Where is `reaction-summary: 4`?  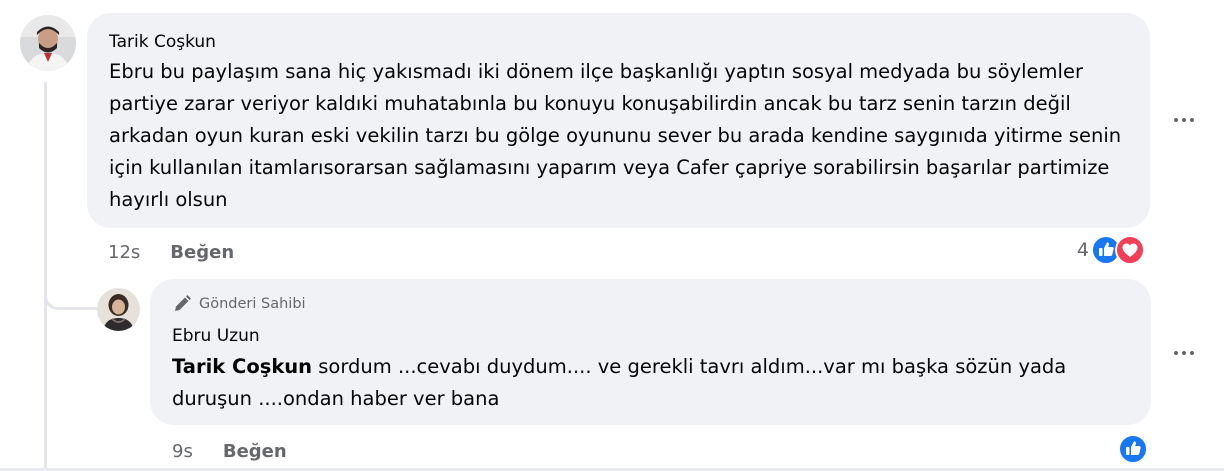
reaction-summary: 4 is located at coordinates (1111, 250).